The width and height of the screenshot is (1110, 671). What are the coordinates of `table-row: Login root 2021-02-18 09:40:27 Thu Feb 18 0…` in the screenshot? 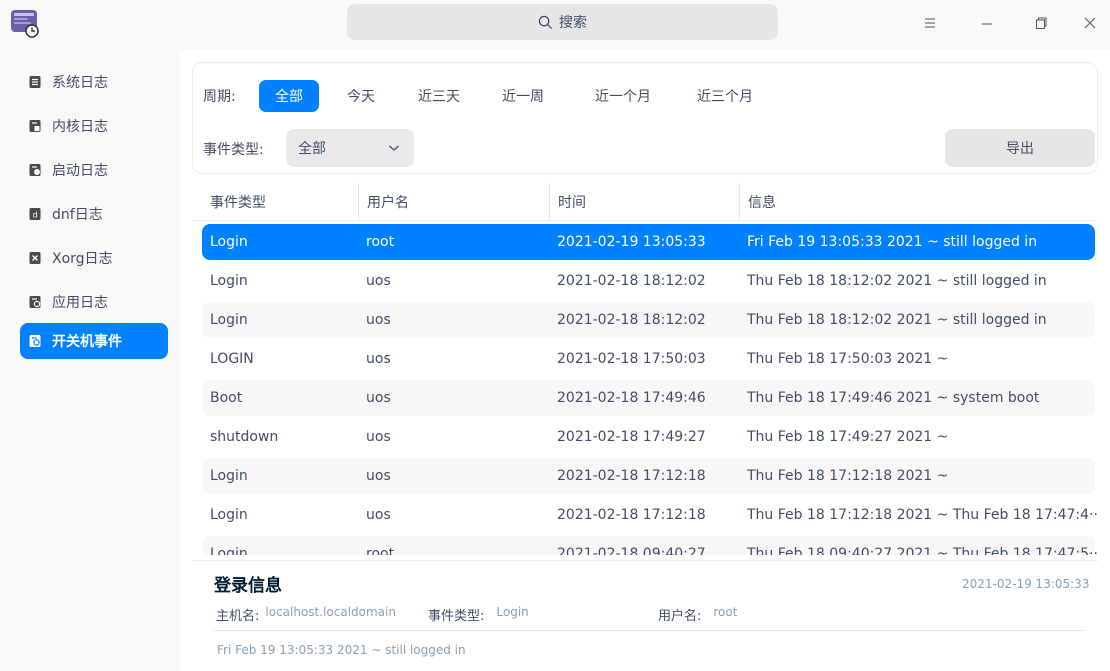 It's located at (650, 545).